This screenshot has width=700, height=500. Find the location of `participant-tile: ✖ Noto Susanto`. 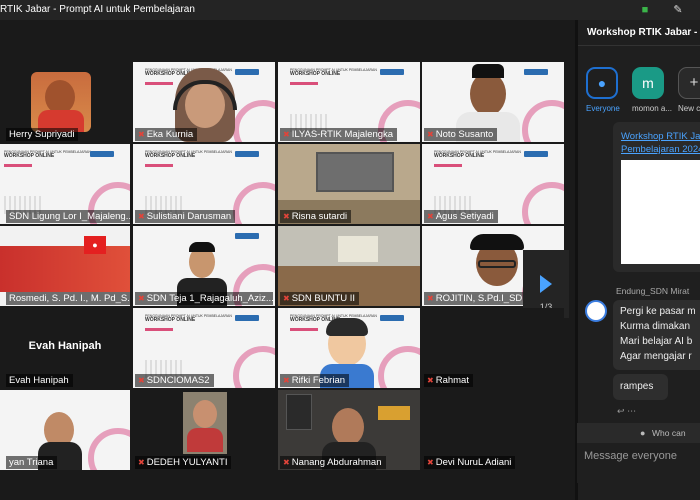

participant-tile: ✖ Noto Susanto is located at coordinates (493, 102).